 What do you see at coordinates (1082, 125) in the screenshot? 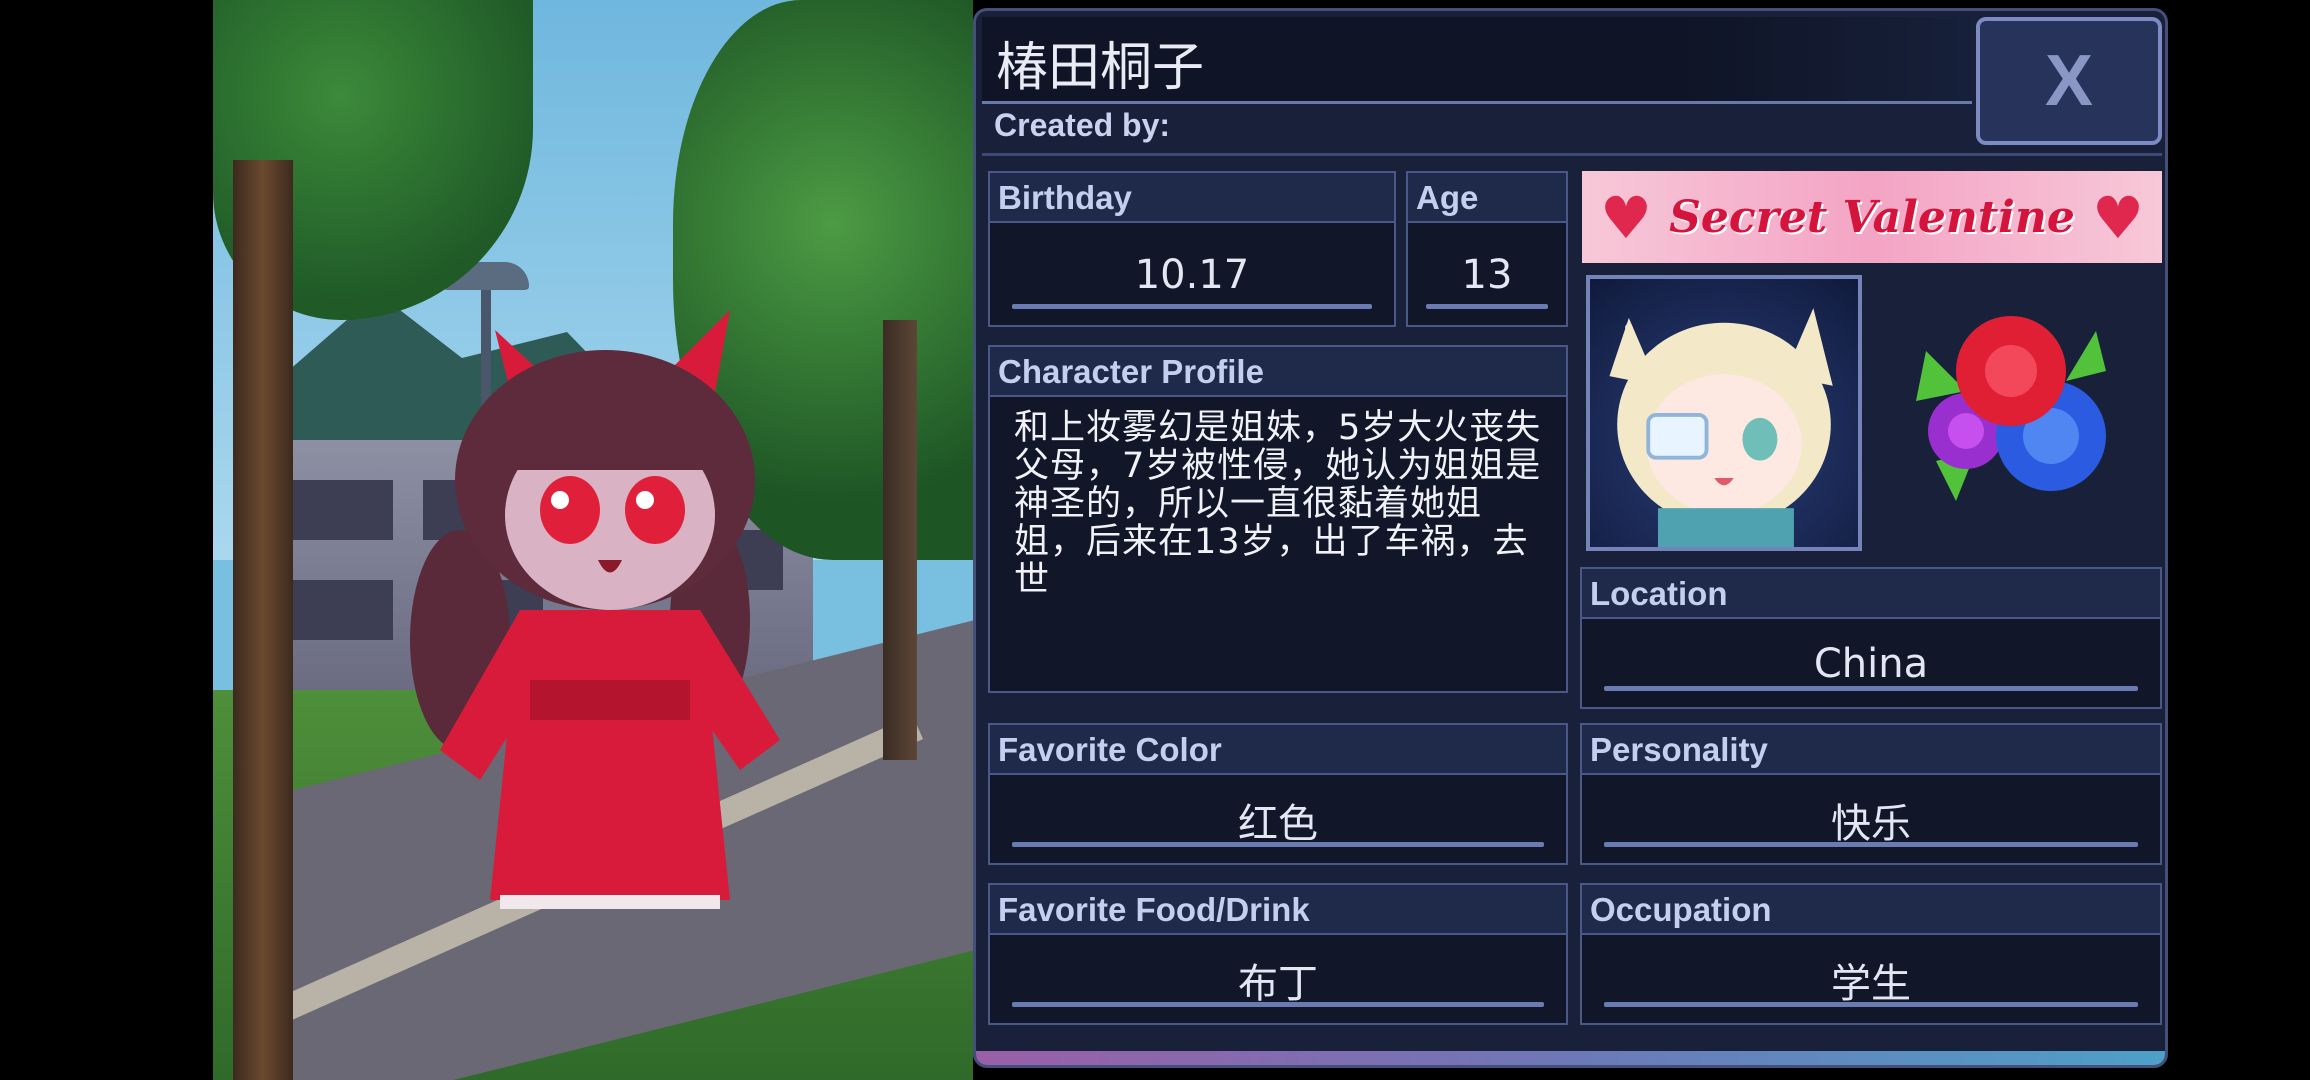
I see `created-by-label: Created by:` at bounding box center [1082, 125].